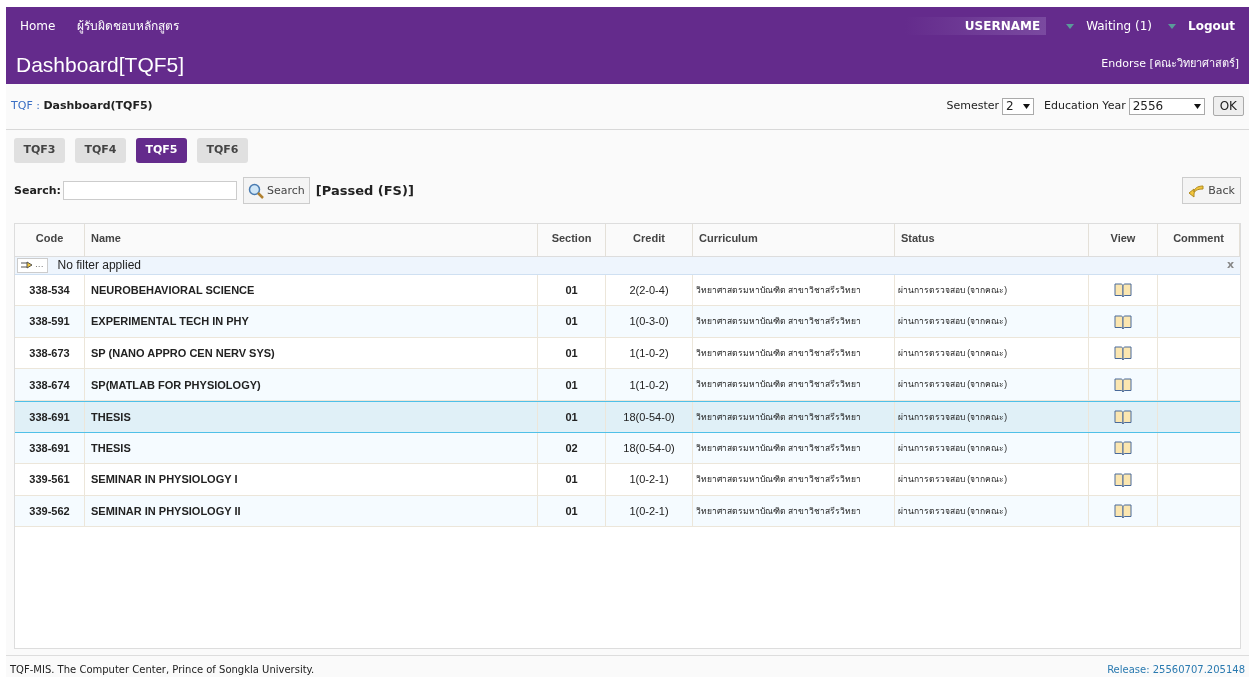 This screenshot has width=1249, height=677. What do you see at coordinates (649, 353) in the screenshot?
I see `table-cell: 1(1-0-2)` at bounding box center [649, 353].